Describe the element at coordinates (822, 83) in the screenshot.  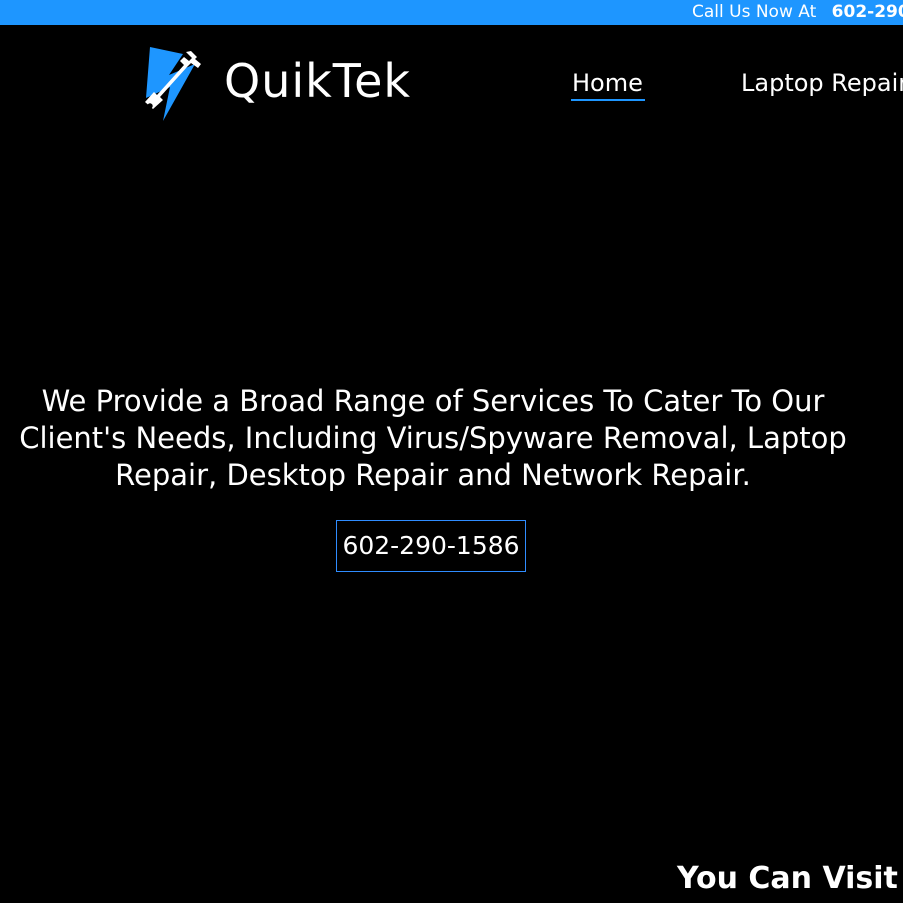
I see `nav-laptop-repair-link: Laptop Repair` at that location.